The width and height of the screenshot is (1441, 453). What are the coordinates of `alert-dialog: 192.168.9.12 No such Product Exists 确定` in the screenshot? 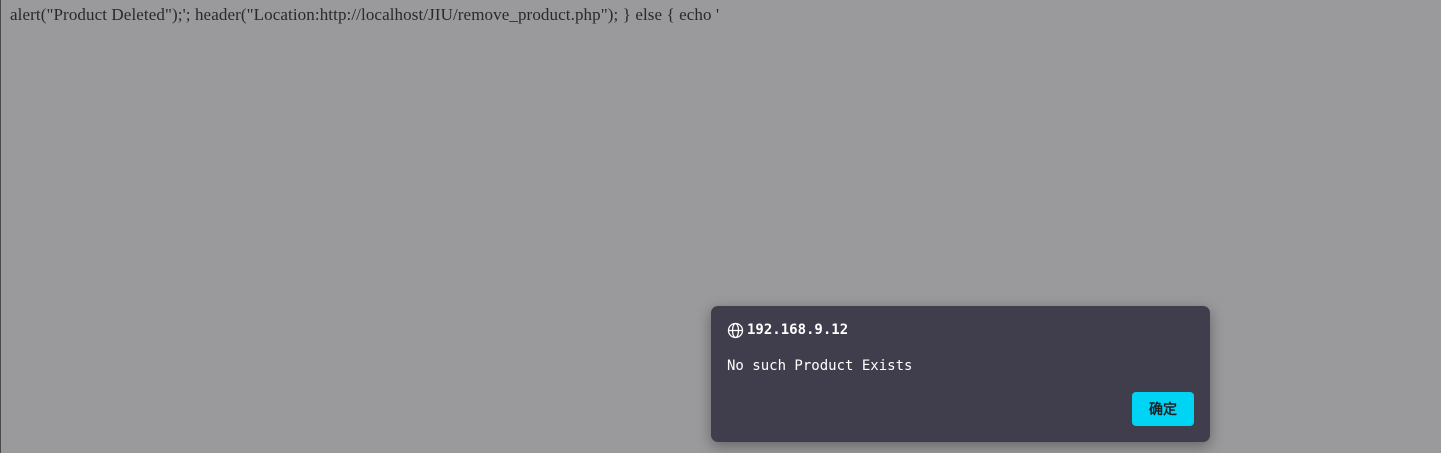 It's located at (960, 374).